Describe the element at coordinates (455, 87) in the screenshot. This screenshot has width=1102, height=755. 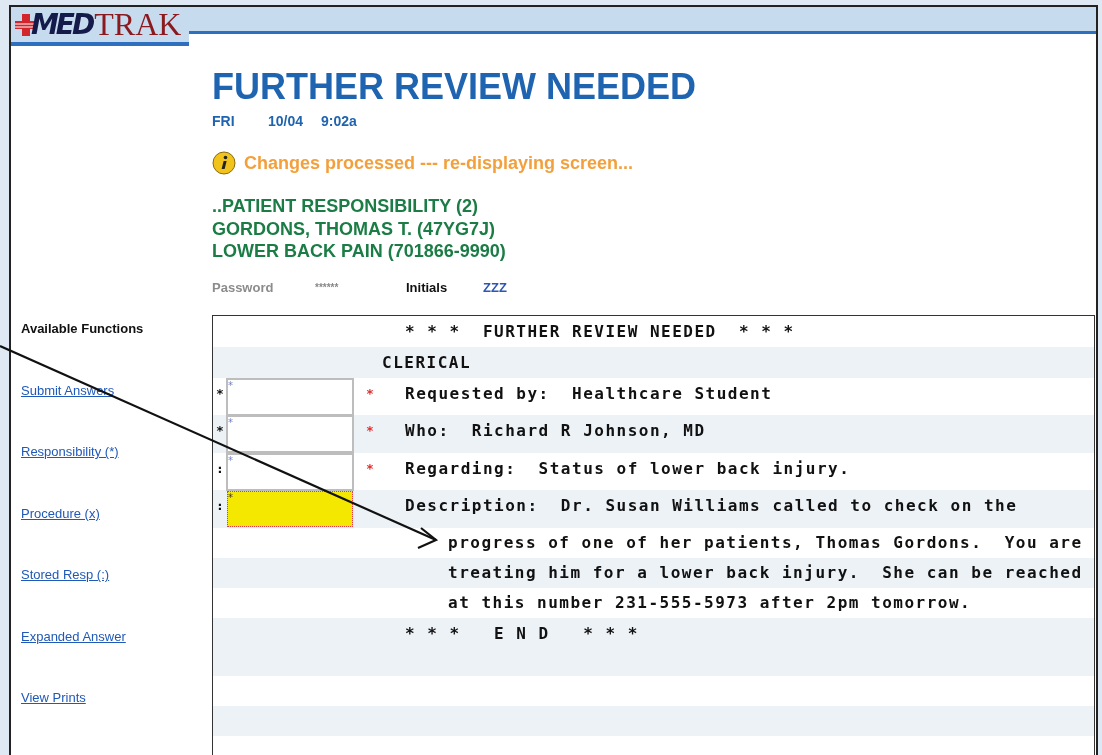
I see `page-title: FURTHER REVIEW NEEDED` at that location.